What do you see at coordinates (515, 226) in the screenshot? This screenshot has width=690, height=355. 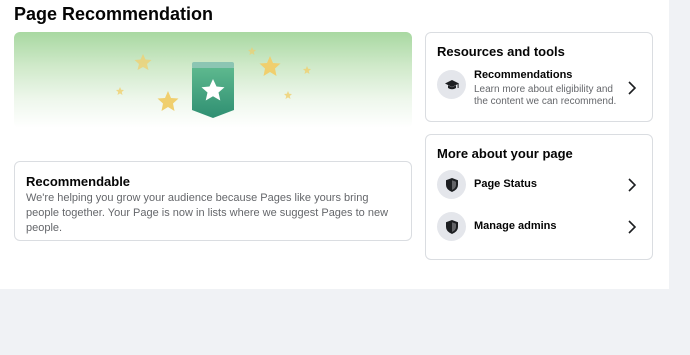 I see `manage-admins-label: Manage admins` at bounding box center [515, 226].